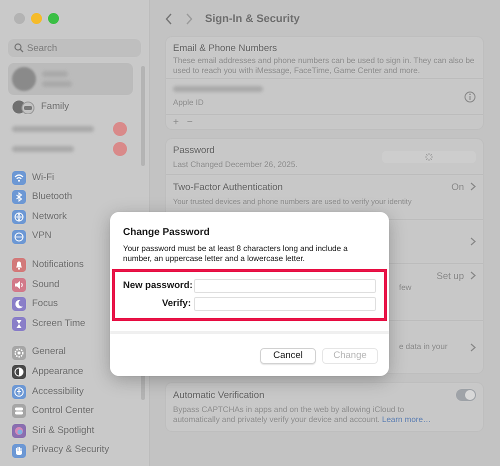 This screenshot has width=500, height=466. I want to click on page-title: Sign-In & Security, so click(252, 19).